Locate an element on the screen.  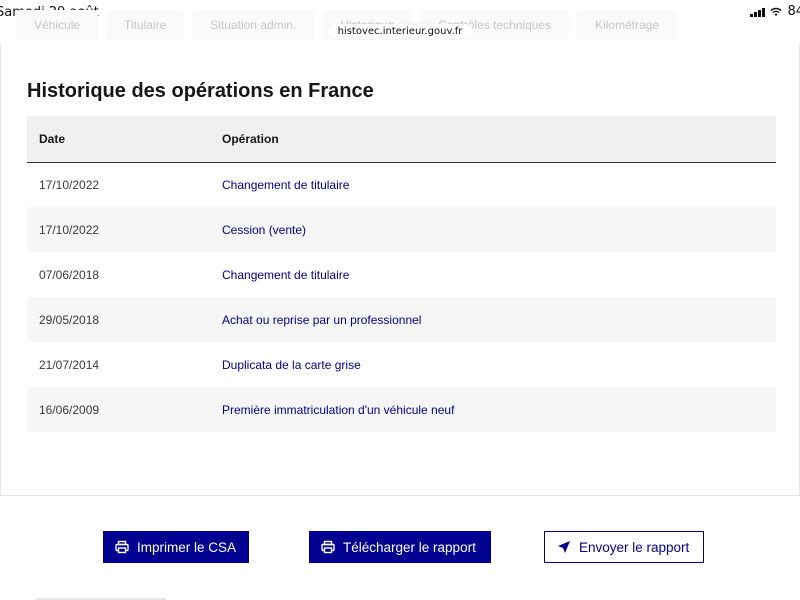
row-date: 07/06/2018 is located at coordinates (69, 274).